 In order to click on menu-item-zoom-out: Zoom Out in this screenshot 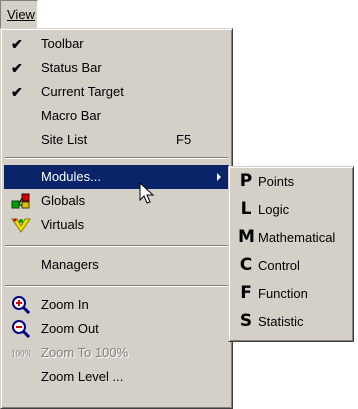, I will do `click(116, 329)`.